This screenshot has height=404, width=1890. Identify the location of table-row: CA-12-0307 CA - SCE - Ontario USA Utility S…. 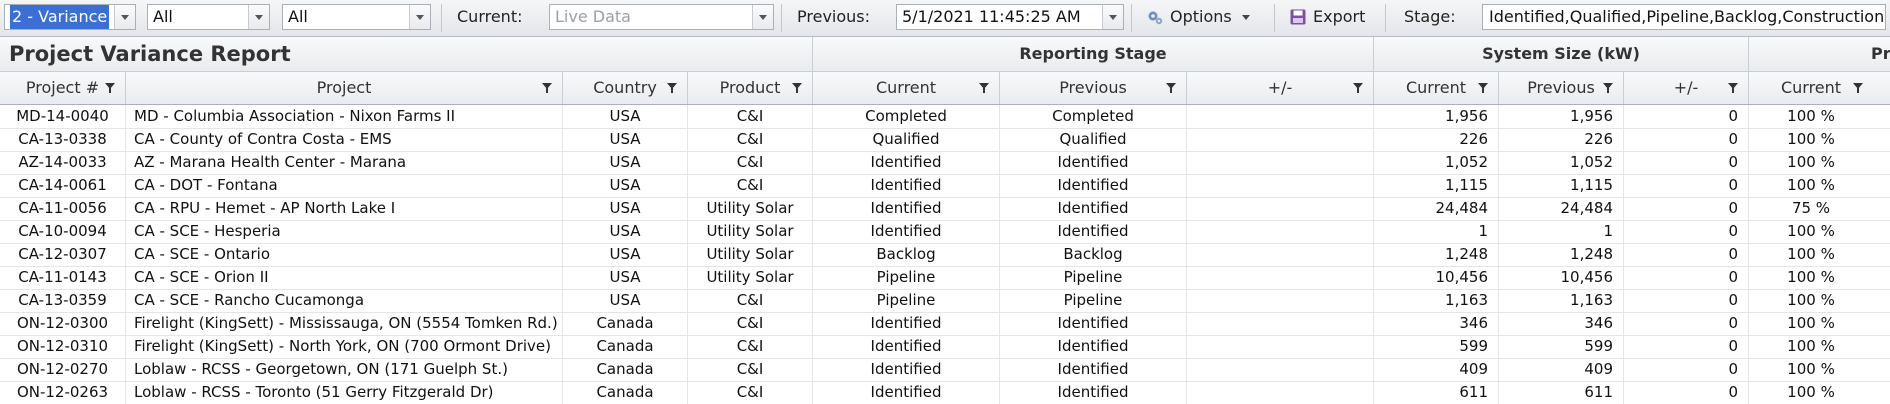
(945, 255).